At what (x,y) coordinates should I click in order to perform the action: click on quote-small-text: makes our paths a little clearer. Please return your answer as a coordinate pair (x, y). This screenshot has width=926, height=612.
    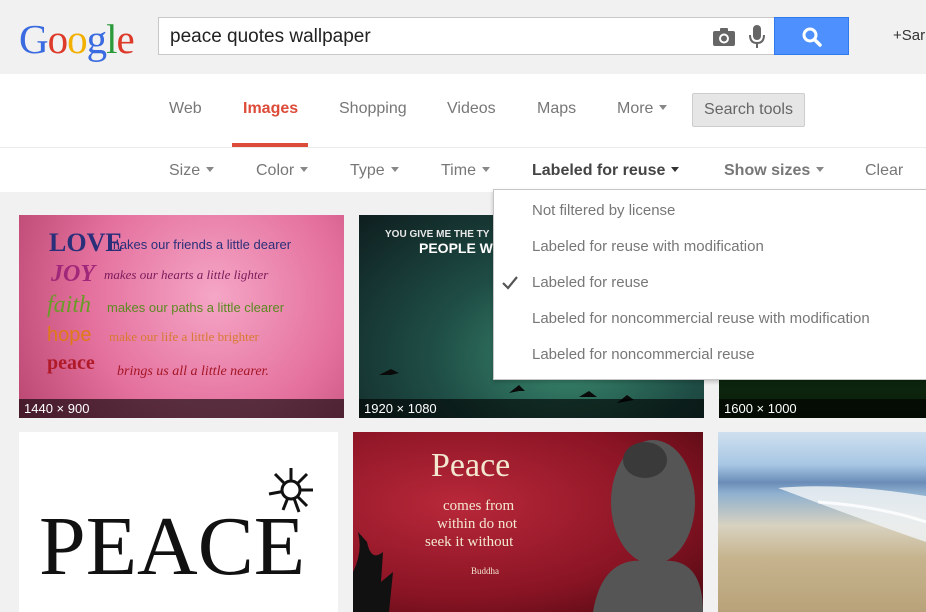
    Looking at the image, I should click on (196, 307).